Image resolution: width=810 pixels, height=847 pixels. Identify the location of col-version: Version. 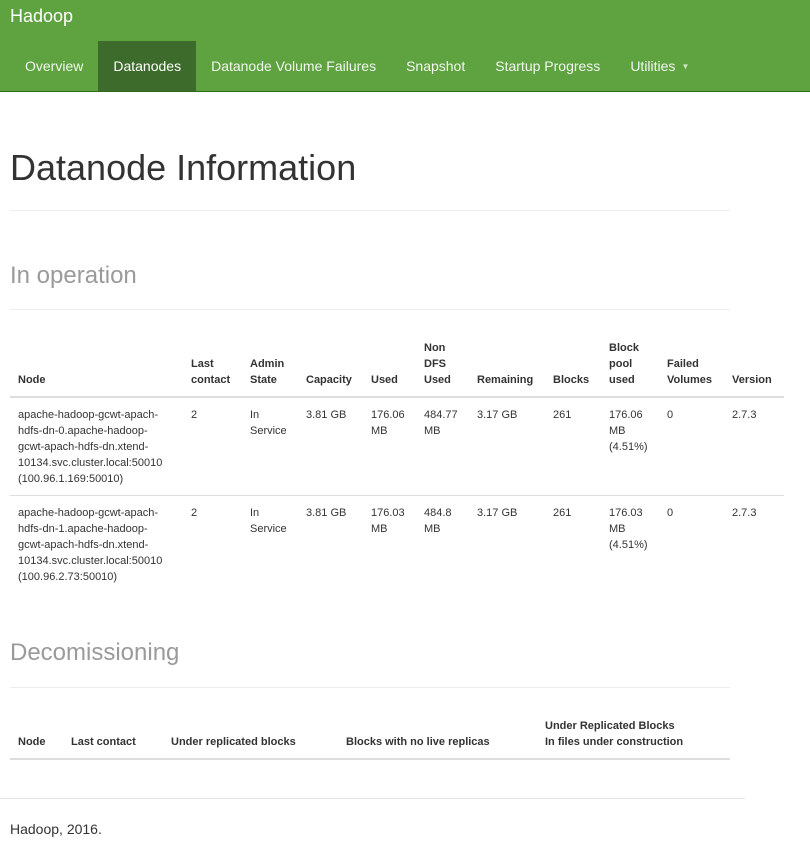
(754, 367).